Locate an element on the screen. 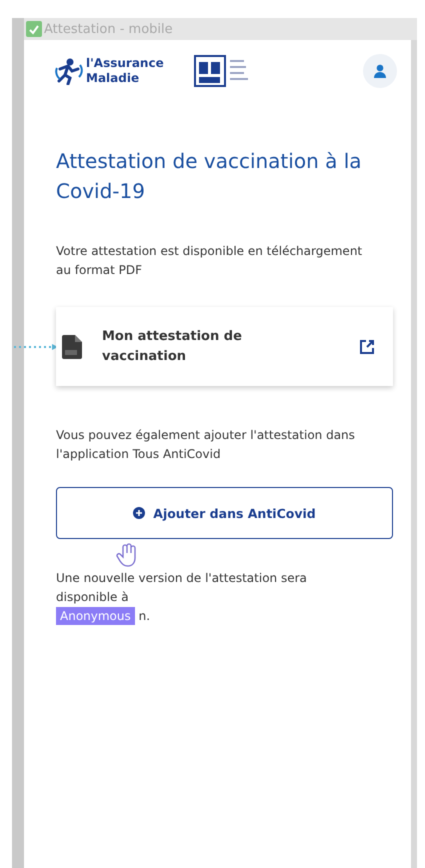  hand-cursor-icon is located at coordinates (127, 555).